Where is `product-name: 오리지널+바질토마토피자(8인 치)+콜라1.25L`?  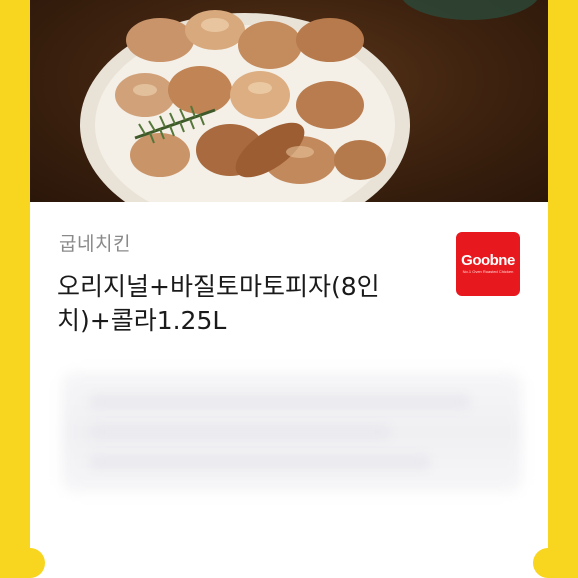
product-name: 오리지널+바질토마토피자(8인 치)+콜라1.25L is located at coordinates (218, 303).